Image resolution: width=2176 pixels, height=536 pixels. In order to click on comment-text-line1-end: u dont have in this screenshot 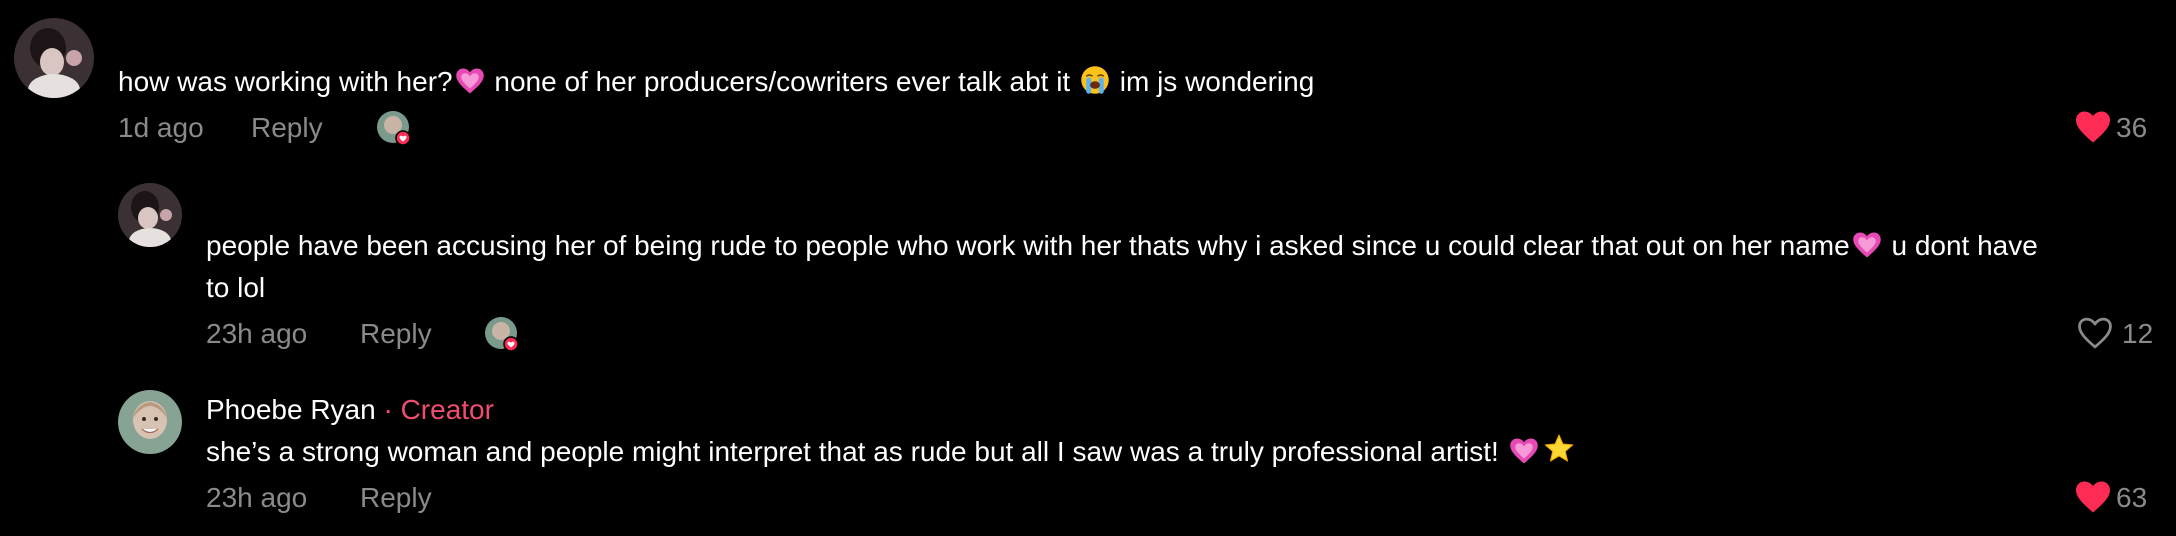, I will do `click(1960, 245)`.